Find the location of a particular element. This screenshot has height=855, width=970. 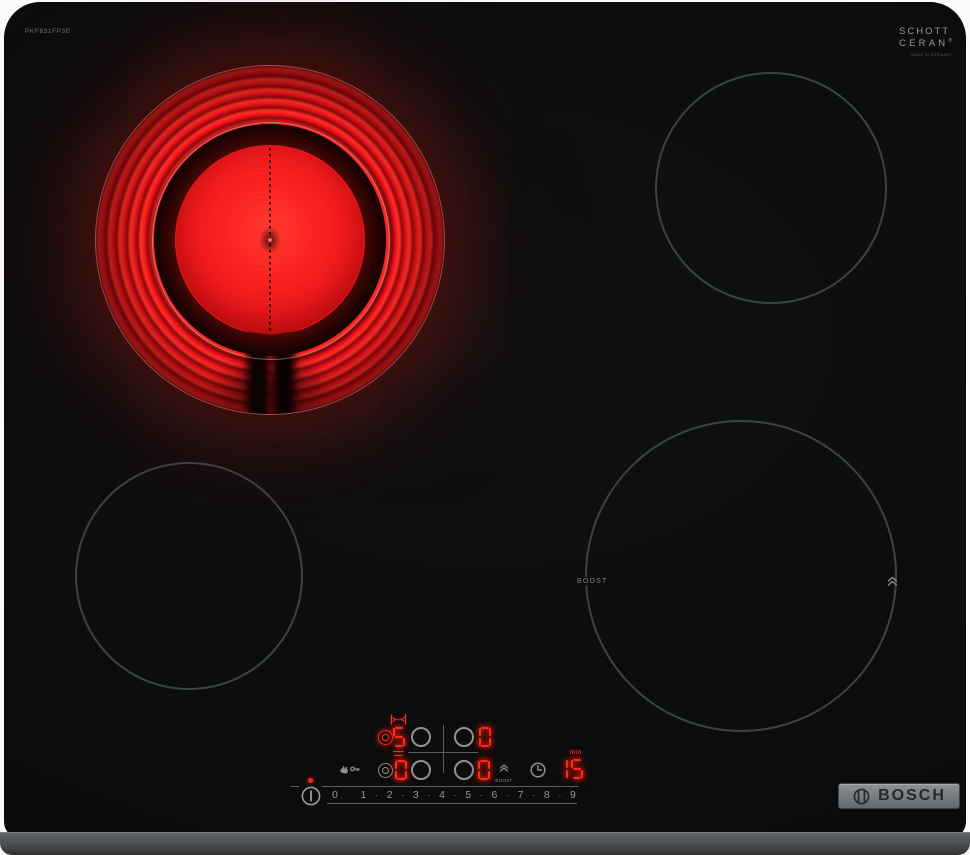

zone-select-rear-left-key is located at coordinates (421, 737).